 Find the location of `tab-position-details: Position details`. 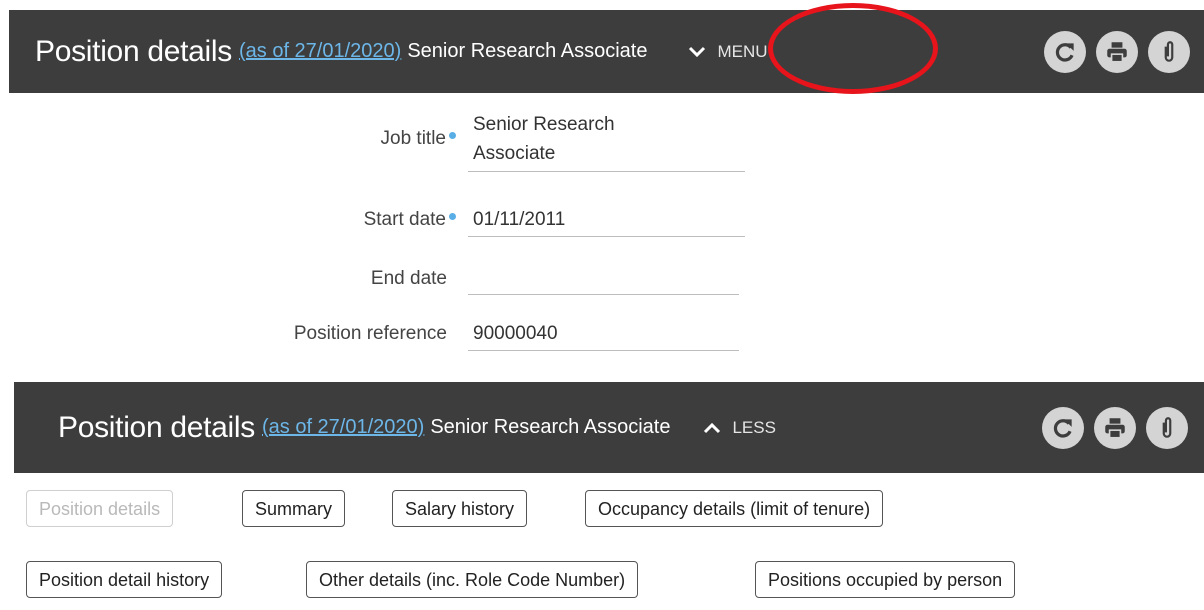

tab-position-details: Position details is located at coordinates (100, 508).